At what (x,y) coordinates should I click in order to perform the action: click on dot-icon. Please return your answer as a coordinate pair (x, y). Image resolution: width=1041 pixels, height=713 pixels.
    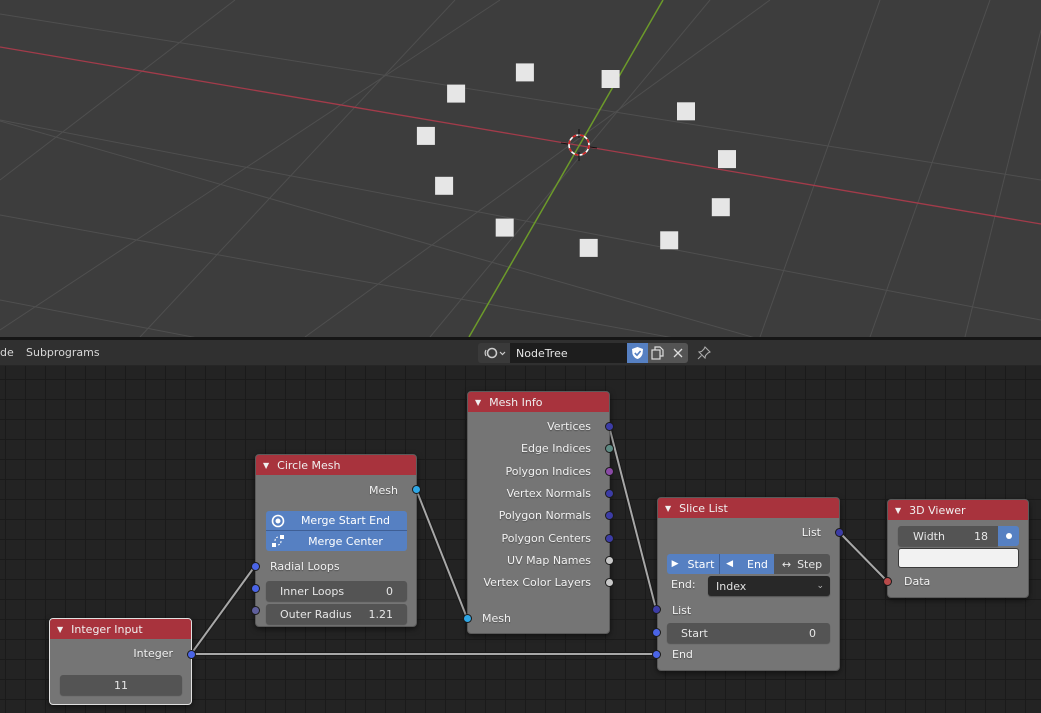
    Looking at the image, I should click on (1008, 536).